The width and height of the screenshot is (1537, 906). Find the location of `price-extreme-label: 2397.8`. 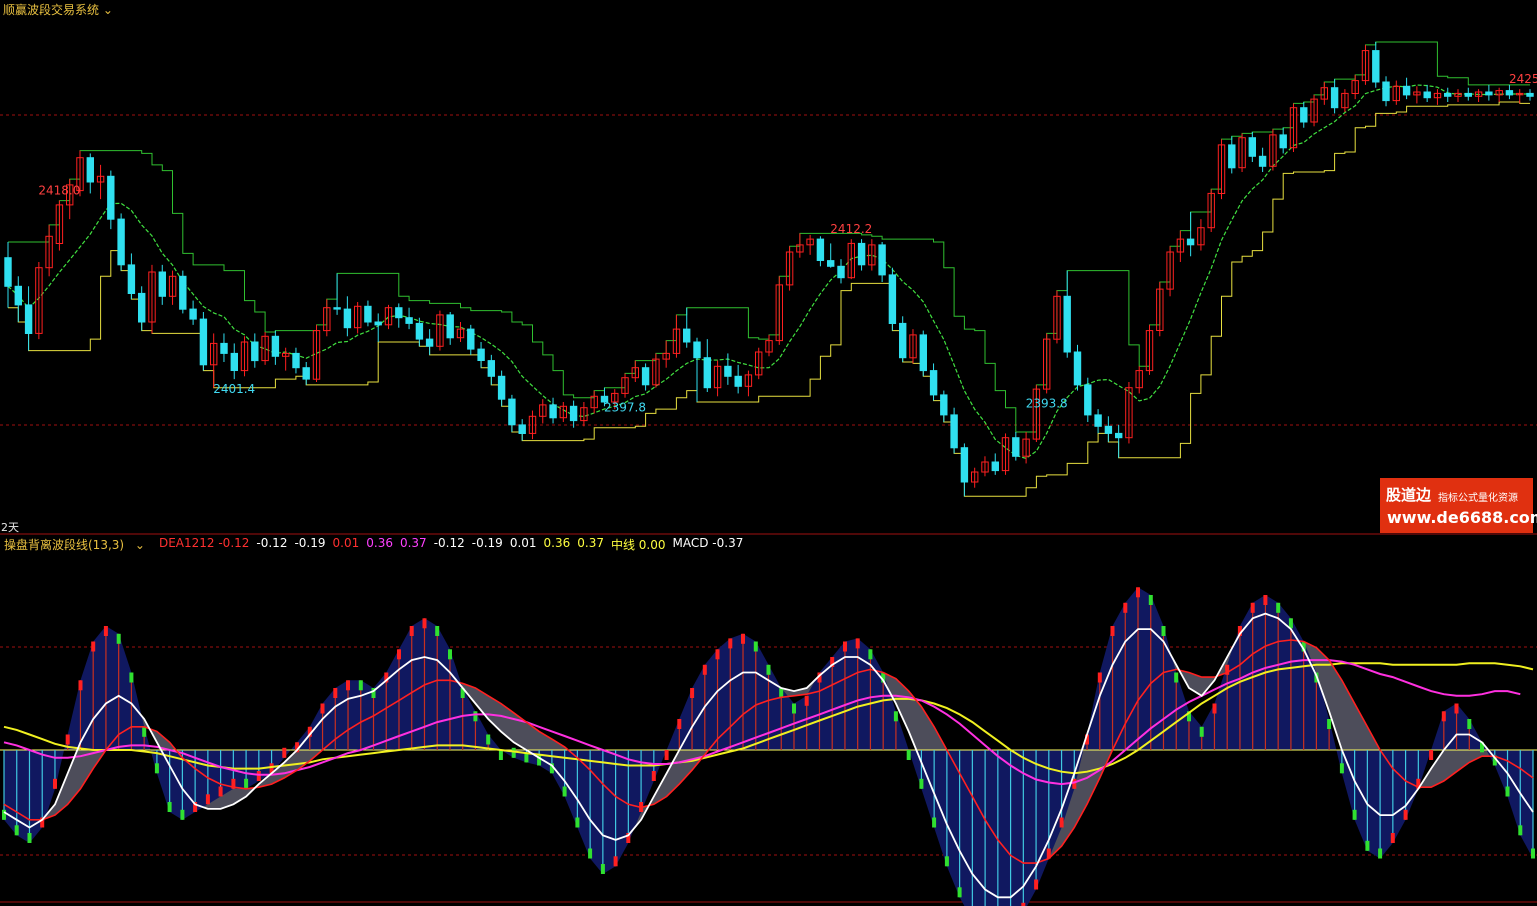

price-extreme-label: 2397.8 is located at coordinates (625, 408).